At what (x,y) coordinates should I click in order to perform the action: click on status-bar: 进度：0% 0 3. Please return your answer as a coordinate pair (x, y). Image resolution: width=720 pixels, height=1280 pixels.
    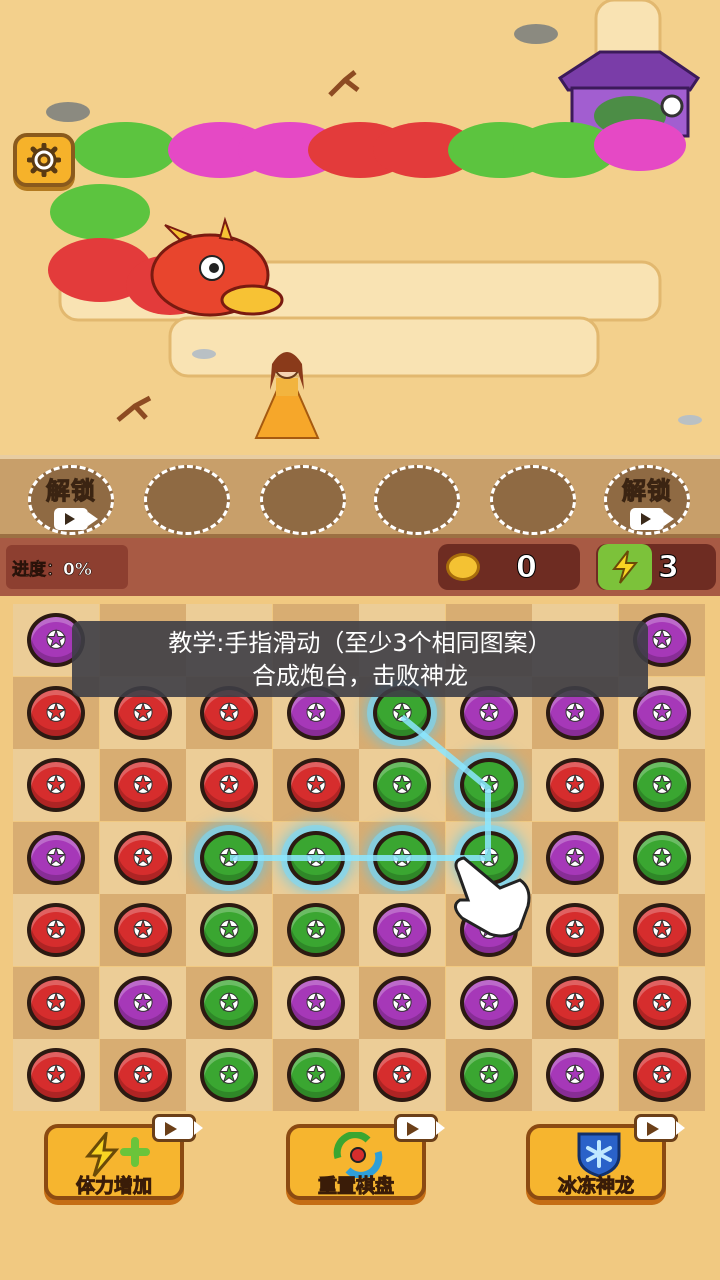
    Looking at the image, I should click on (360, 567).